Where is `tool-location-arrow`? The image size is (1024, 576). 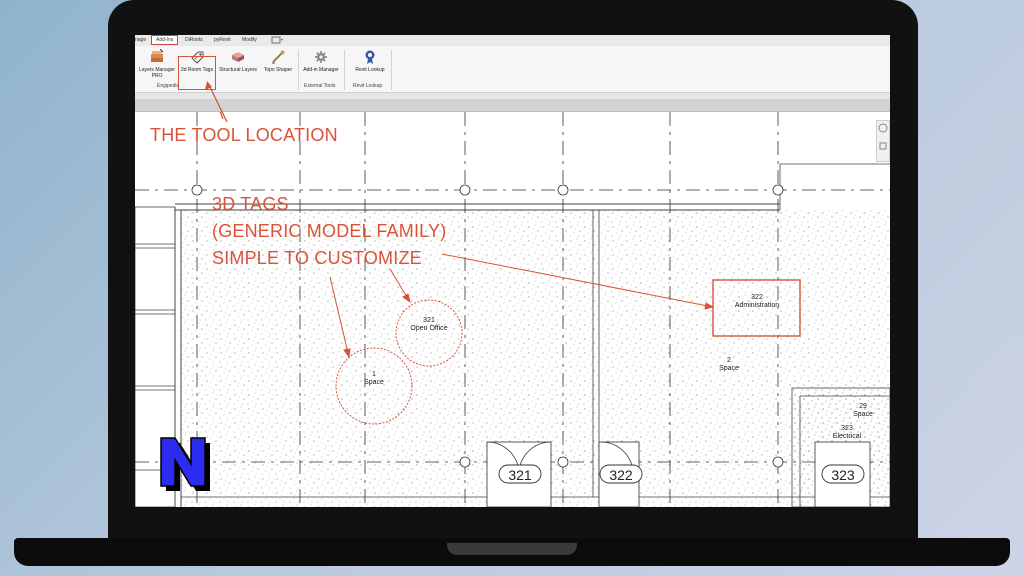 tool-location-arrow is located at coordinates (216, 102).